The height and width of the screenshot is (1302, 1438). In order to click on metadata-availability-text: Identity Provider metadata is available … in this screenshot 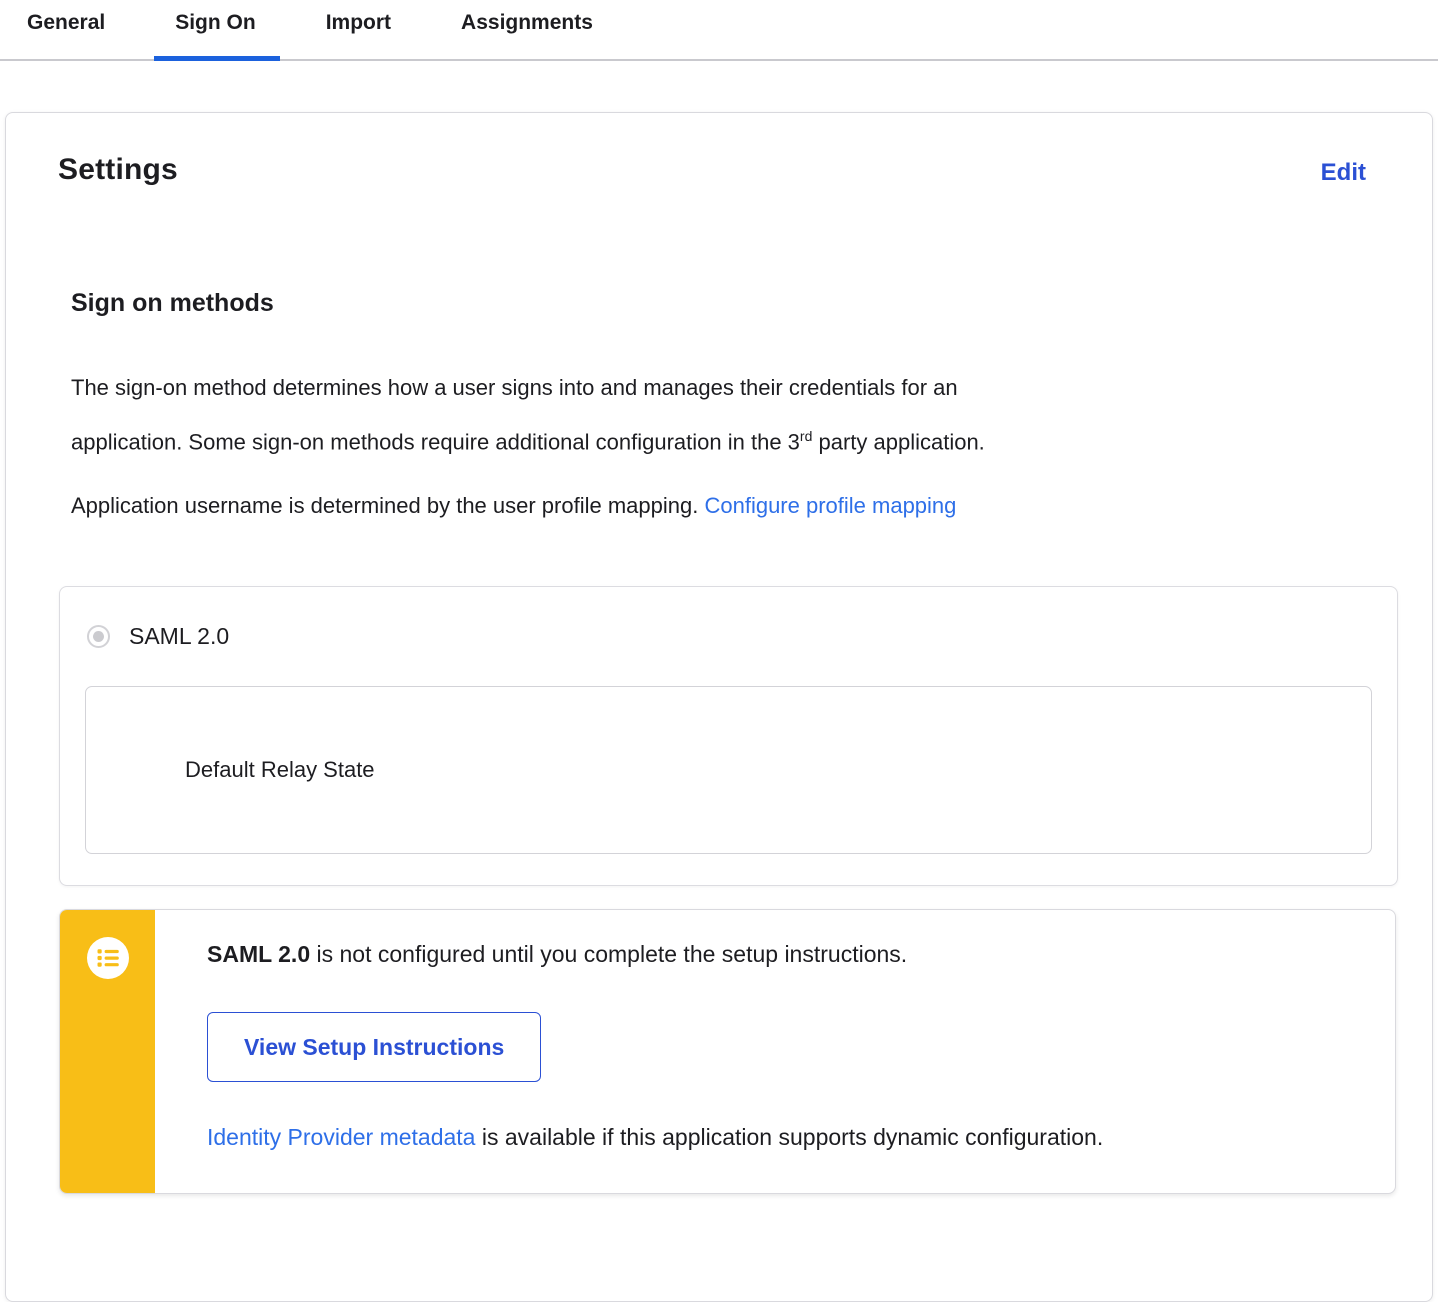, I will do `click(655, 1137)`.